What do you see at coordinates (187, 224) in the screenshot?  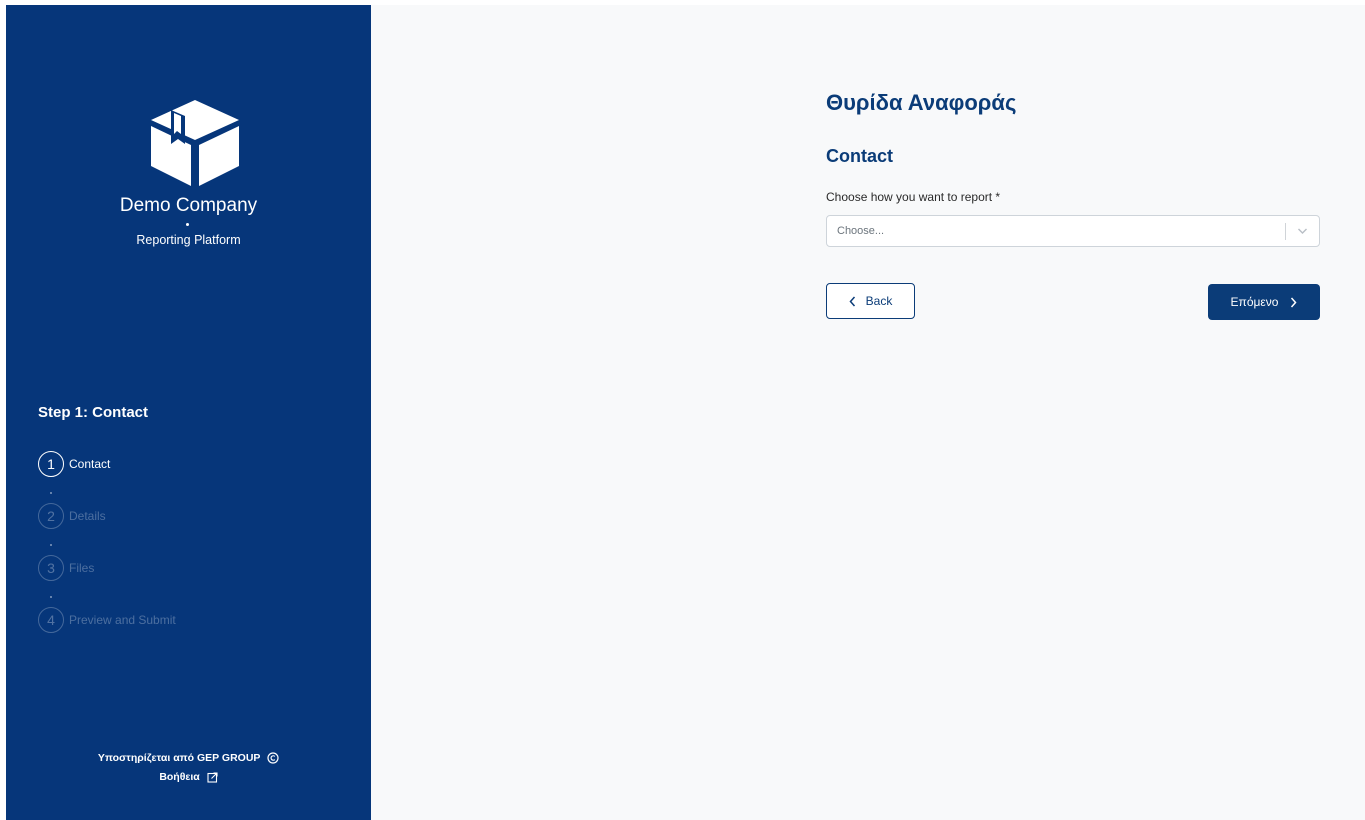 I see `separator-dot` at bounding box center [187, 224].